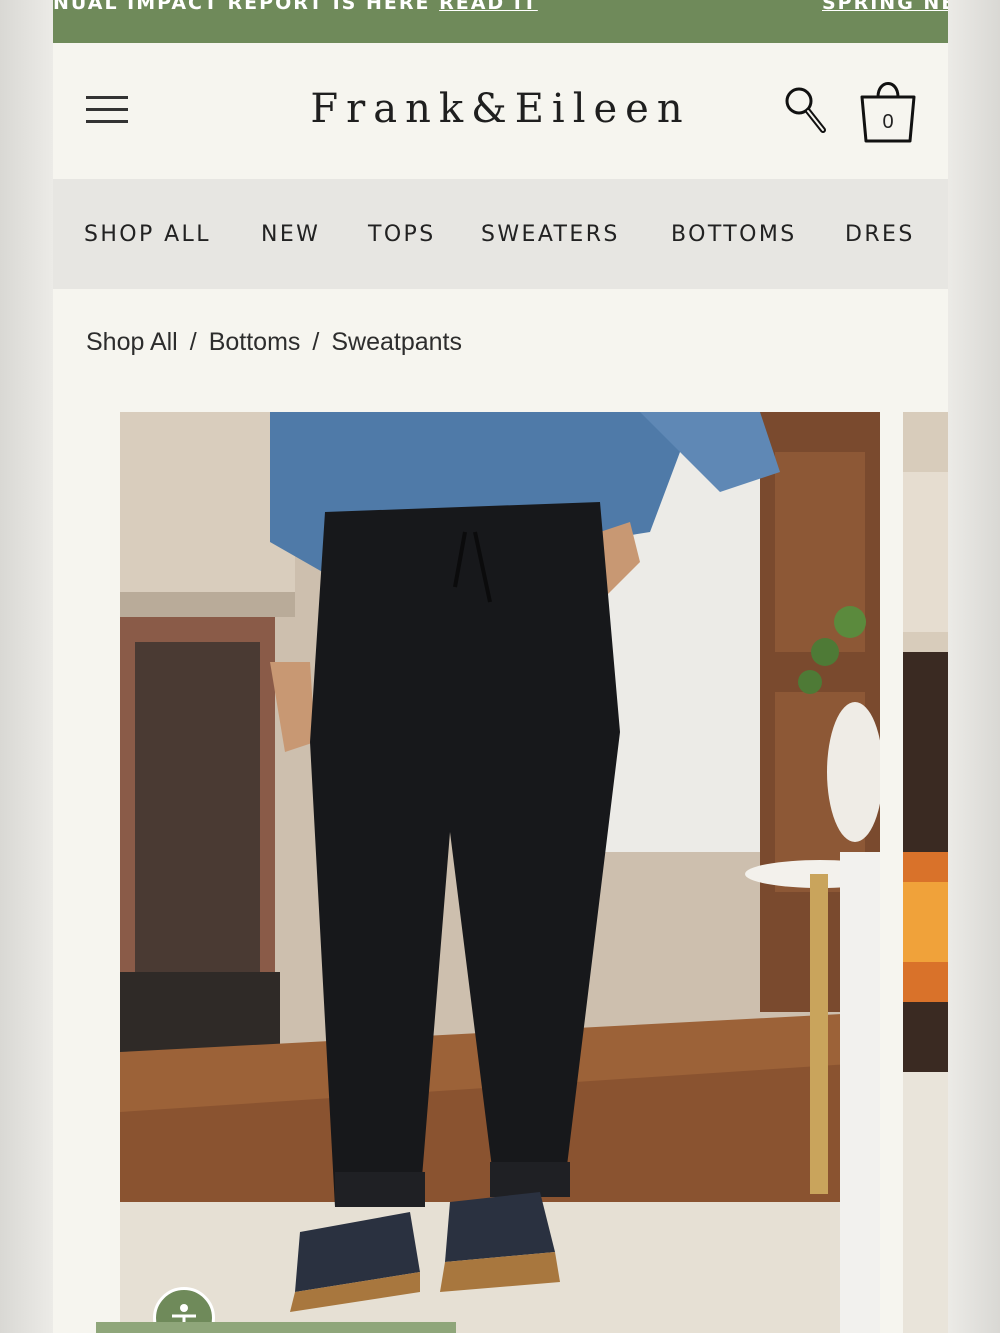 This screenshot has height=1333, width=1000. Describe the element at coordinates (550, 234) in the screenshot. I see `category-sweaters: SWEATERS` at that location.